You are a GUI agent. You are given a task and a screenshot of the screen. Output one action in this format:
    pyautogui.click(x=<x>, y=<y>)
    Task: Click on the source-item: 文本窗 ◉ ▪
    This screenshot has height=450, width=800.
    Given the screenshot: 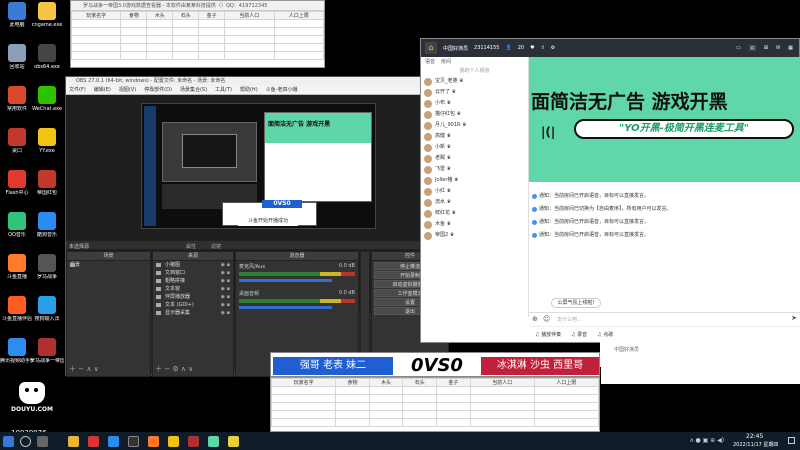 What is the action you would take?
    pyautogui.click(x=193, y=289)
    